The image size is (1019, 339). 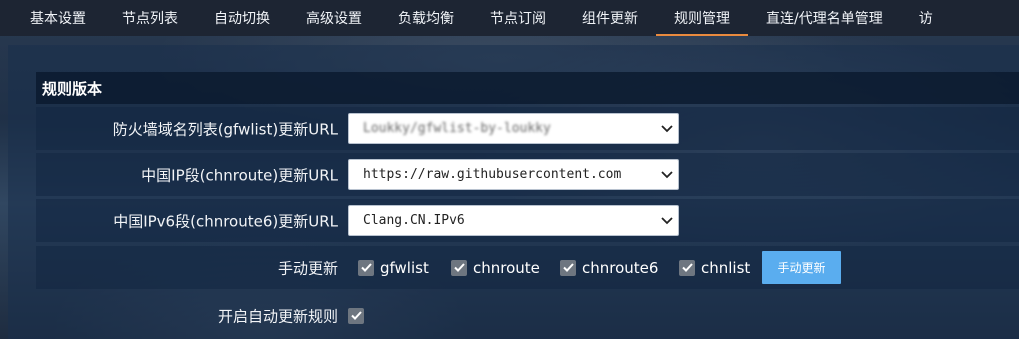 I want to click on tab-rule-management: 规则管理, so click(x=702, y=18).